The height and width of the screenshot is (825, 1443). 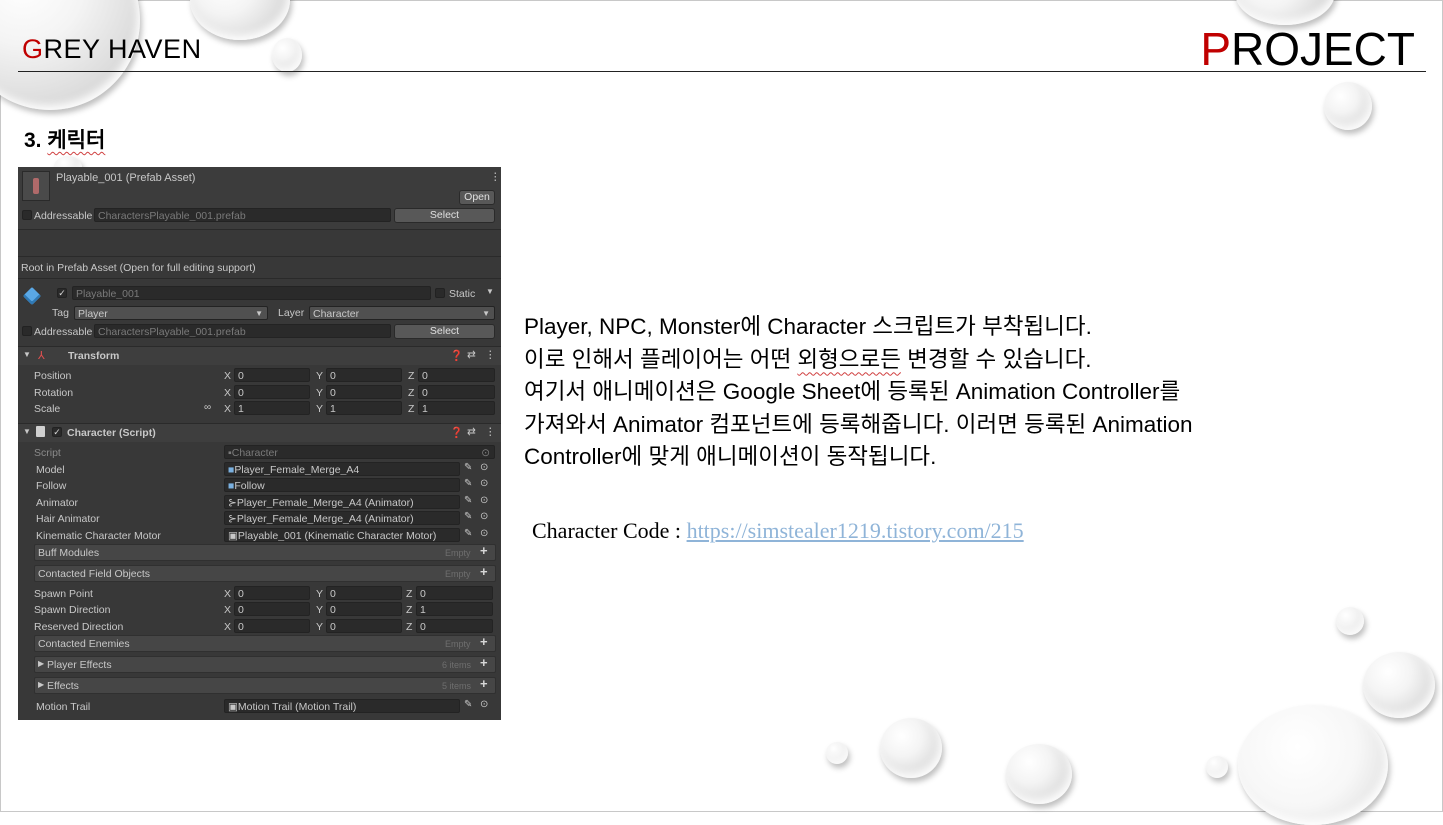 What do you see at coordinates (53, 376) in the screenshot?
I see `position-label: Position` at bounding box center [53, 376].